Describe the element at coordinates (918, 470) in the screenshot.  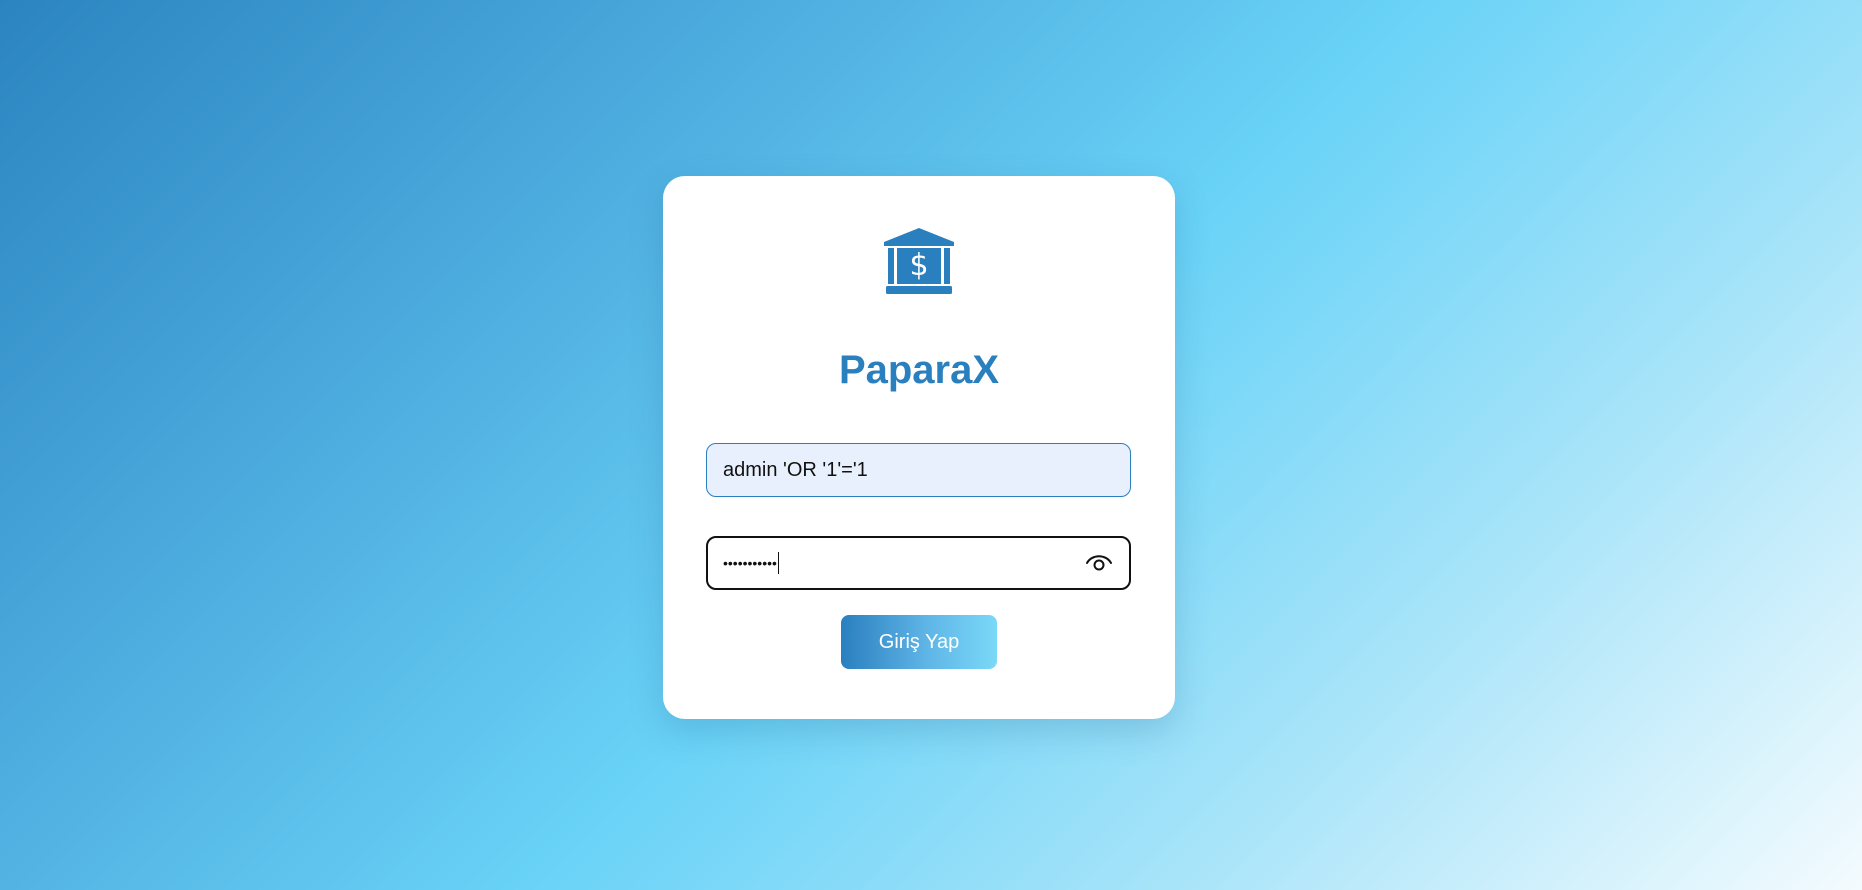
I see `username-input: admin 'OR '1'='1` at that location.